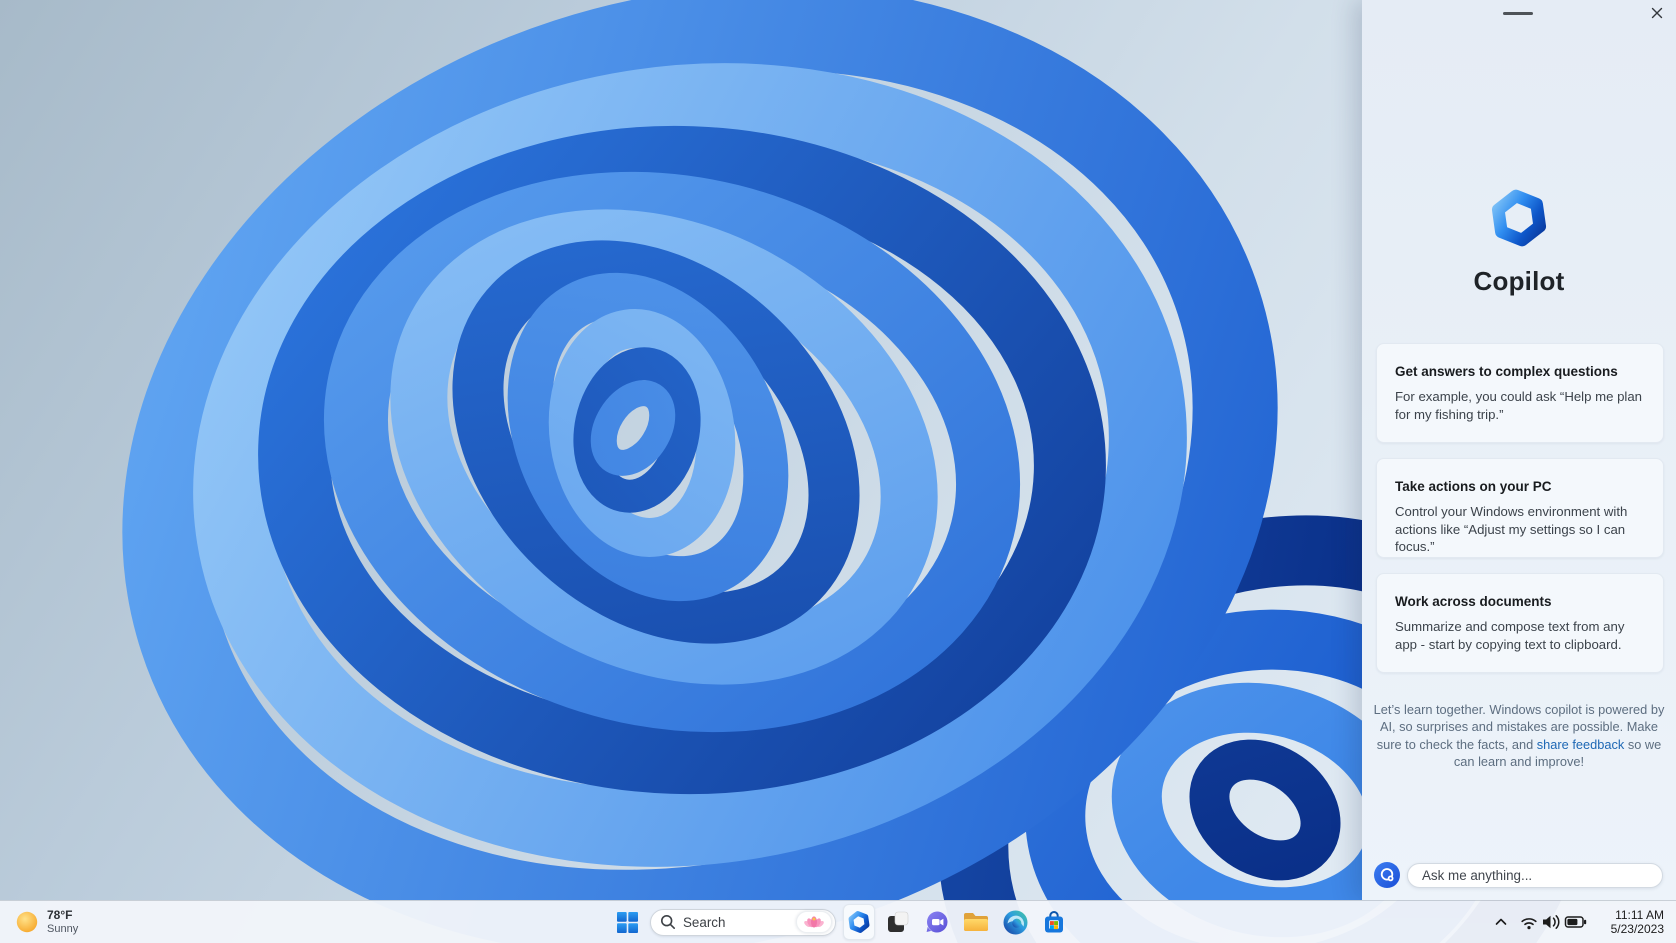 Image resolution: width=1676 pixels, height=943 pixels. Describe the element at coordinates (1575, 922) in the screenshot. I see `battery-icon` at that location.